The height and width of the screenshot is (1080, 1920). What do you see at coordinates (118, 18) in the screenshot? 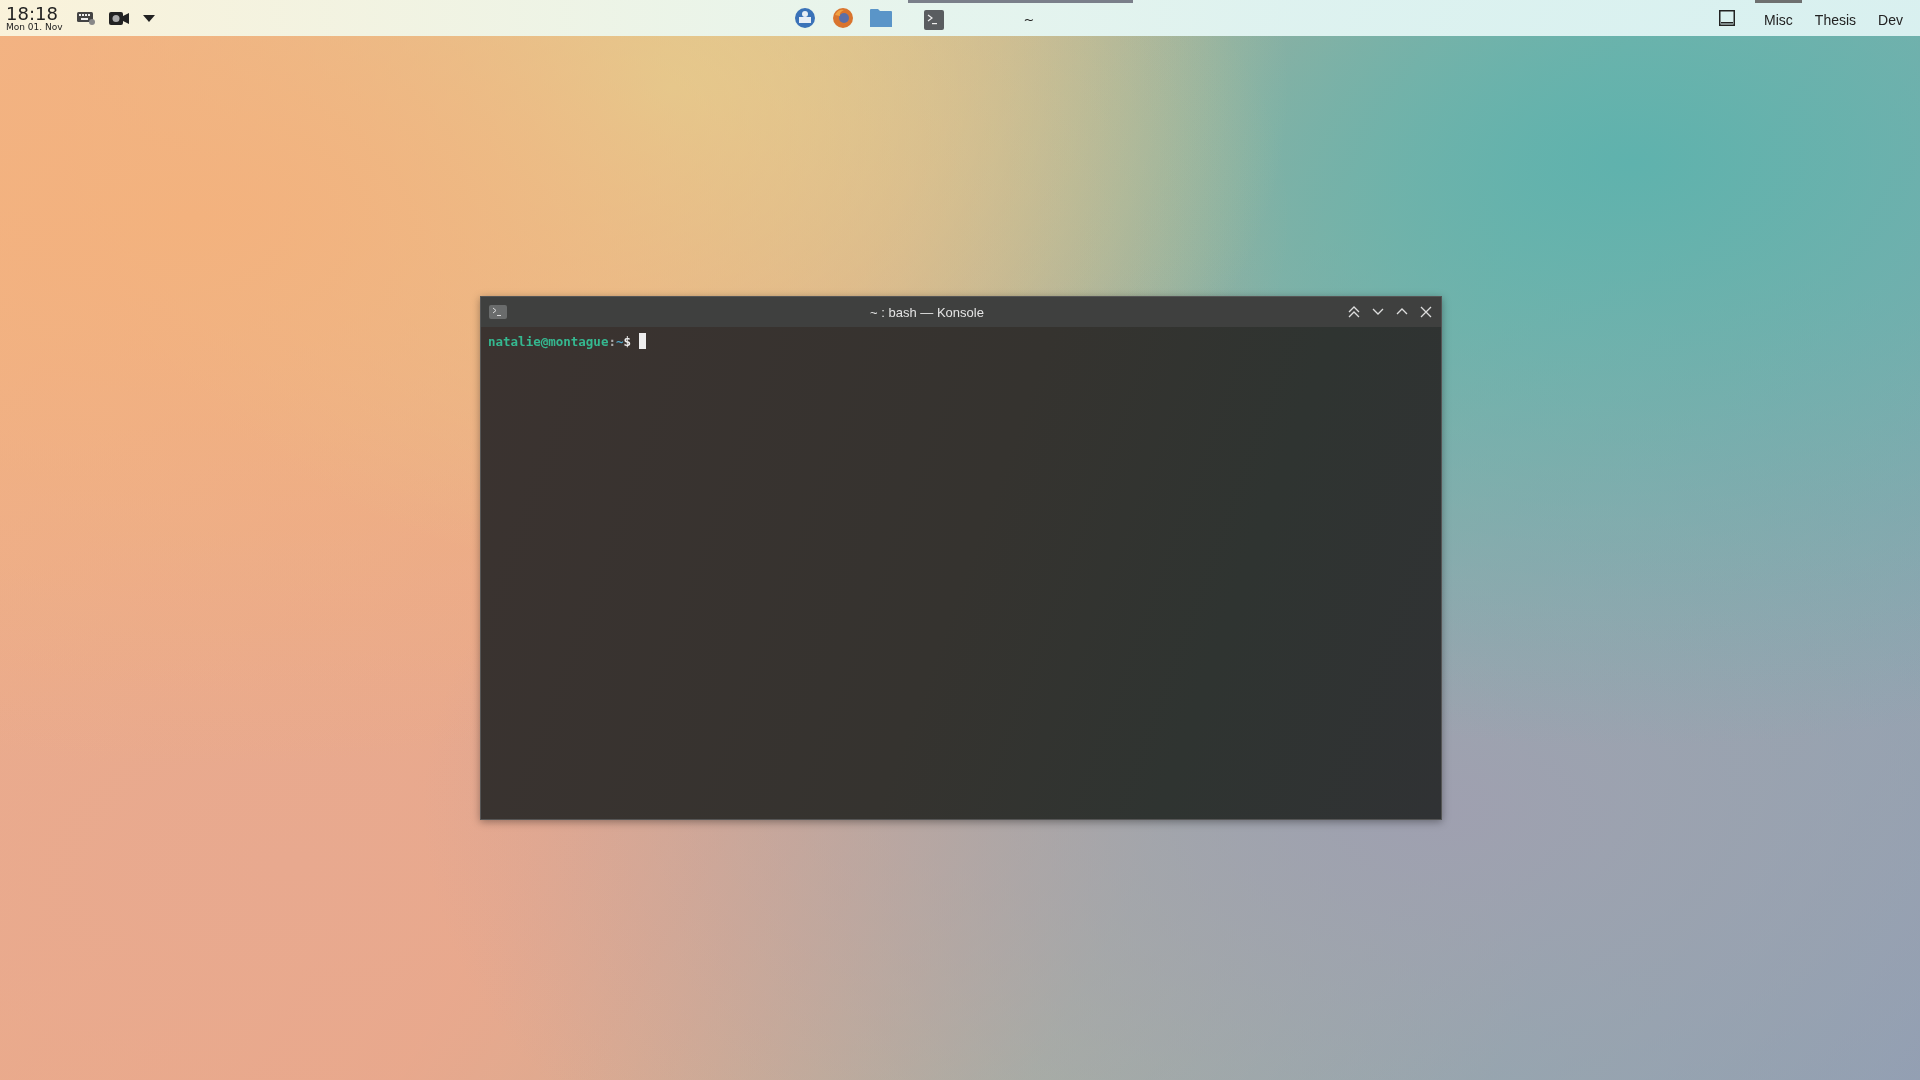
I see `camera-icon` at bounding box center [118, 18].